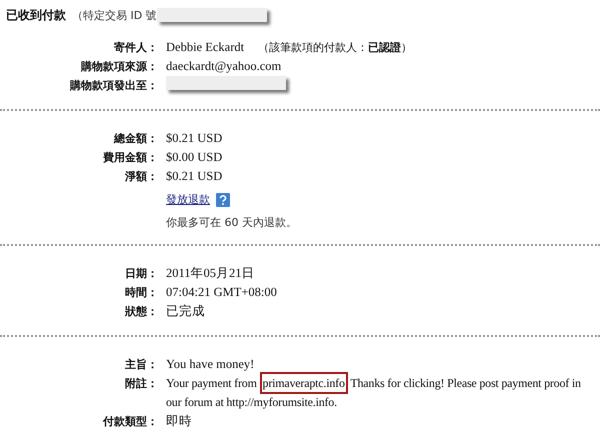 Image resolution: width=600 pixels, height=441 pixels. I want to click on note-text: Your payment from primaveraptc.info Thanks for clicking! Please post payment proof in our forum at http://myforumsite.info., so click(383, 393).